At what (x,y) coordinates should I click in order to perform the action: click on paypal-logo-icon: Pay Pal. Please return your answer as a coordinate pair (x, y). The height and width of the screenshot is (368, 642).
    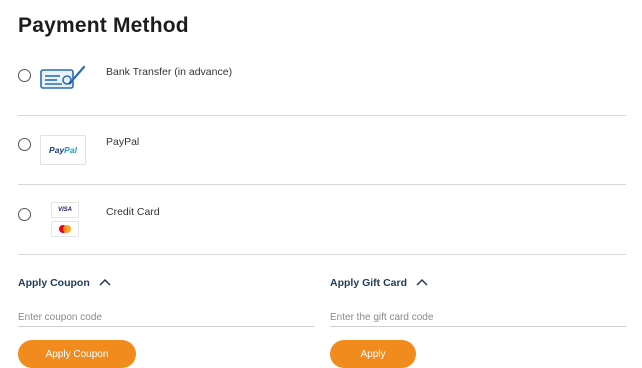
    Looking at the image, I should click on (64, 150).